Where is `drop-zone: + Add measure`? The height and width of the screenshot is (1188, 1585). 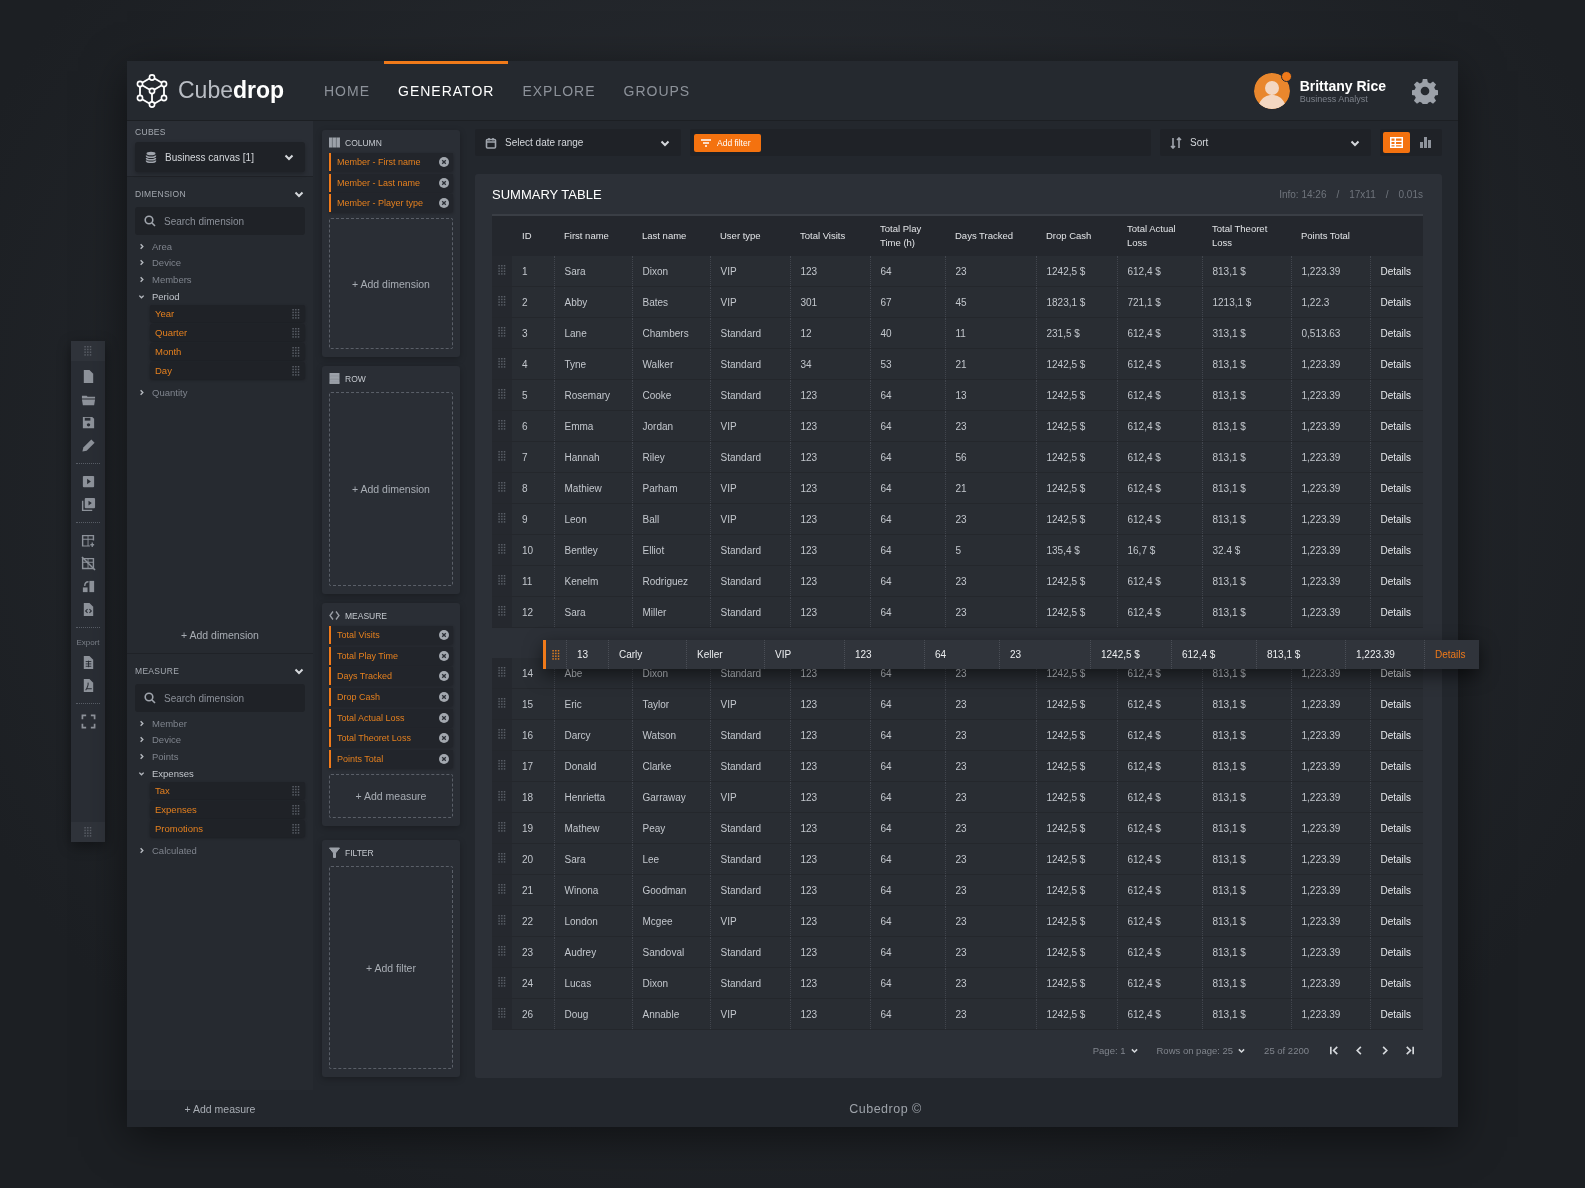
drop-zone: + Add measure is located at coordinates (391, 795).